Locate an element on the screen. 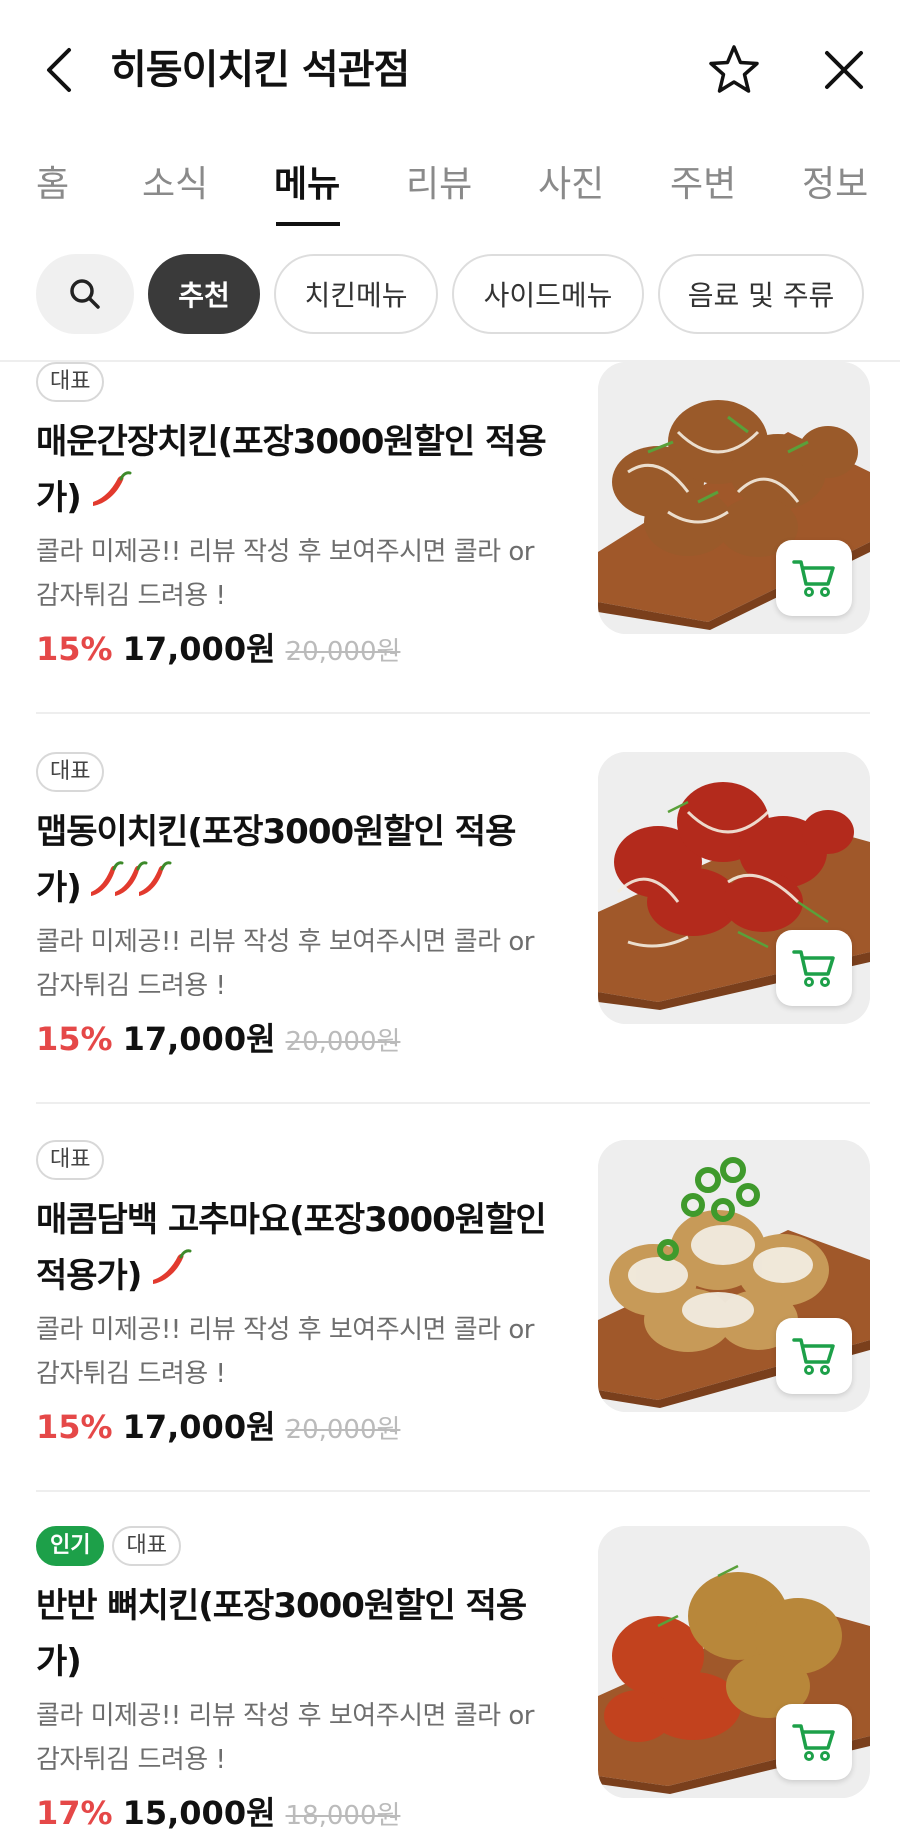 The width and height of the screenshot is (900, 1846). tab-reviews: 리뷰 is located at coordinates (439, 185).